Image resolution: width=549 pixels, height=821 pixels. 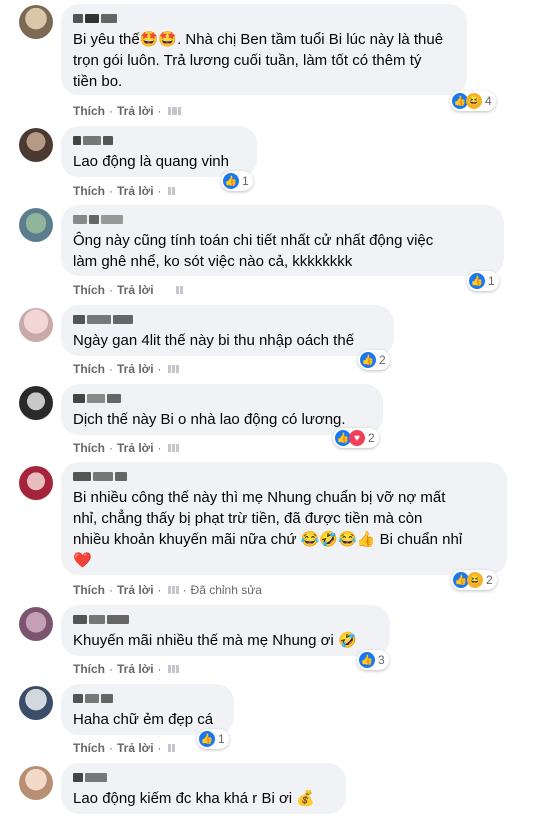 What do you see at coordinates (151, 161) in the screenshot?
I see `comment-text: Lao động là quang vinh` at bounding box center [151, 161].